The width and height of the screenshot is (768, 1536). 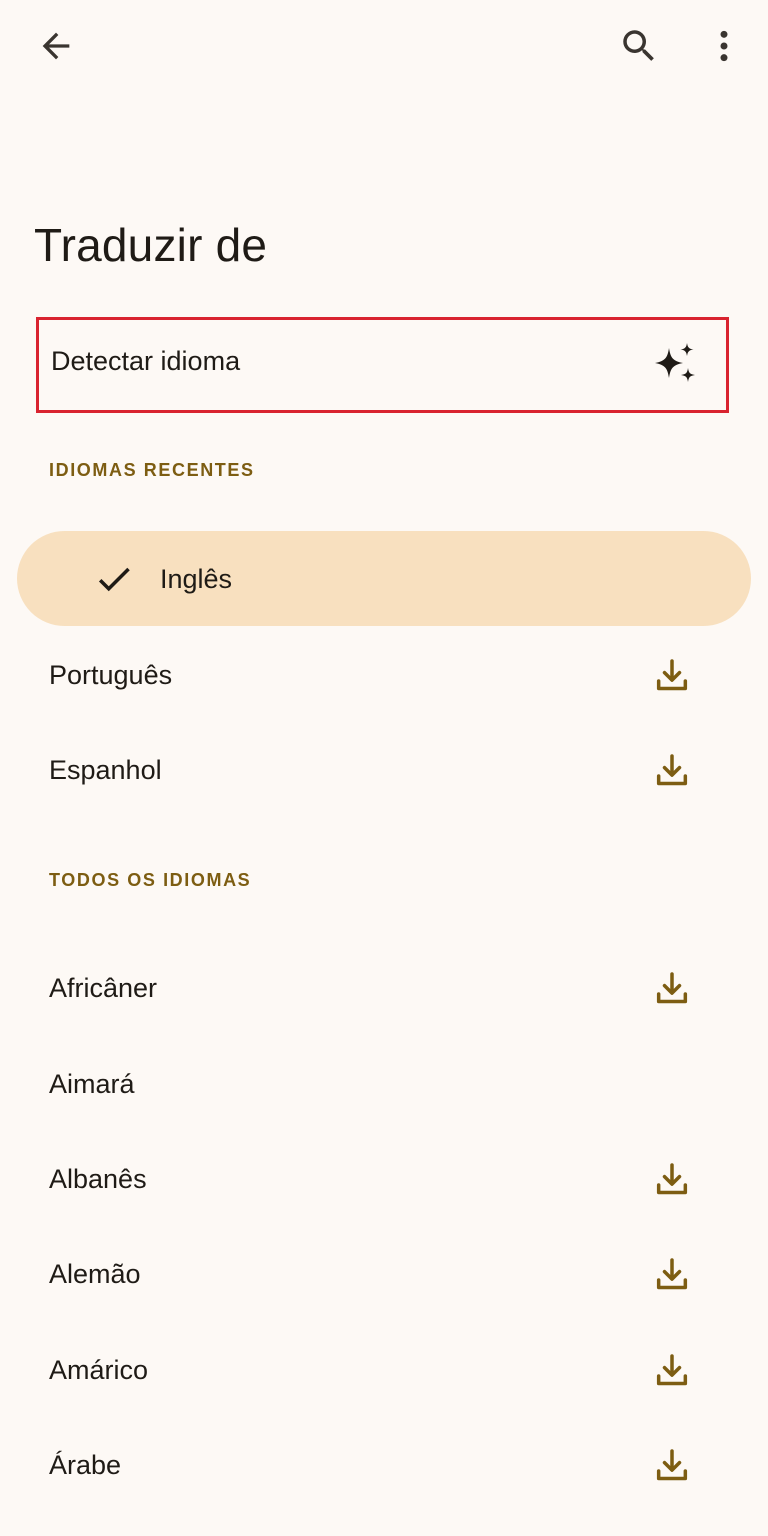 I want to click on language-label: Árabe, so click(x=85, y=1465).